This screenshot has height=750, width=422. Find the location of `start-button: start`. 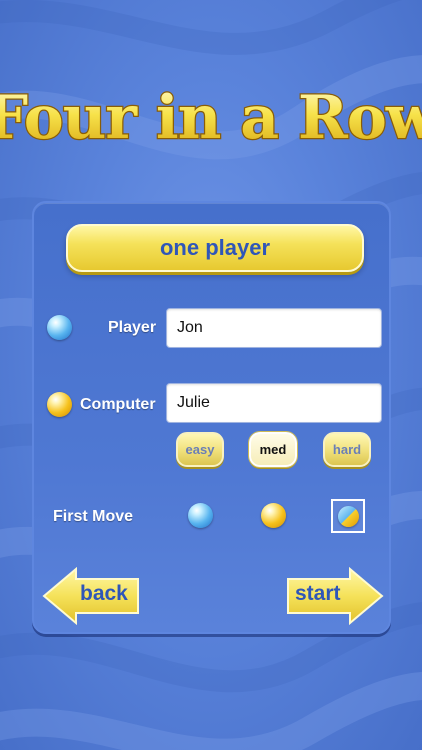

start-button: start is located at coordinates (334, 596).